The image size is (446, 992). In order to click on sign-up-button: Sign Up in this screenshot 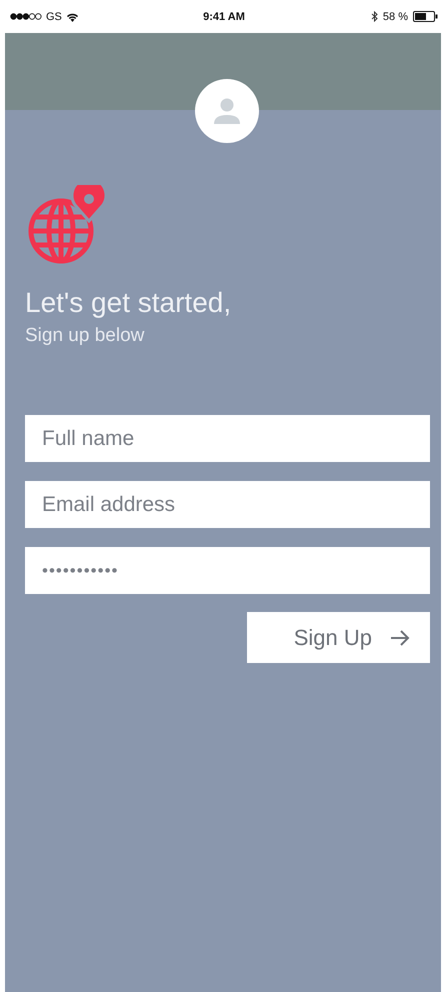, I will do `click(338, 637)`.